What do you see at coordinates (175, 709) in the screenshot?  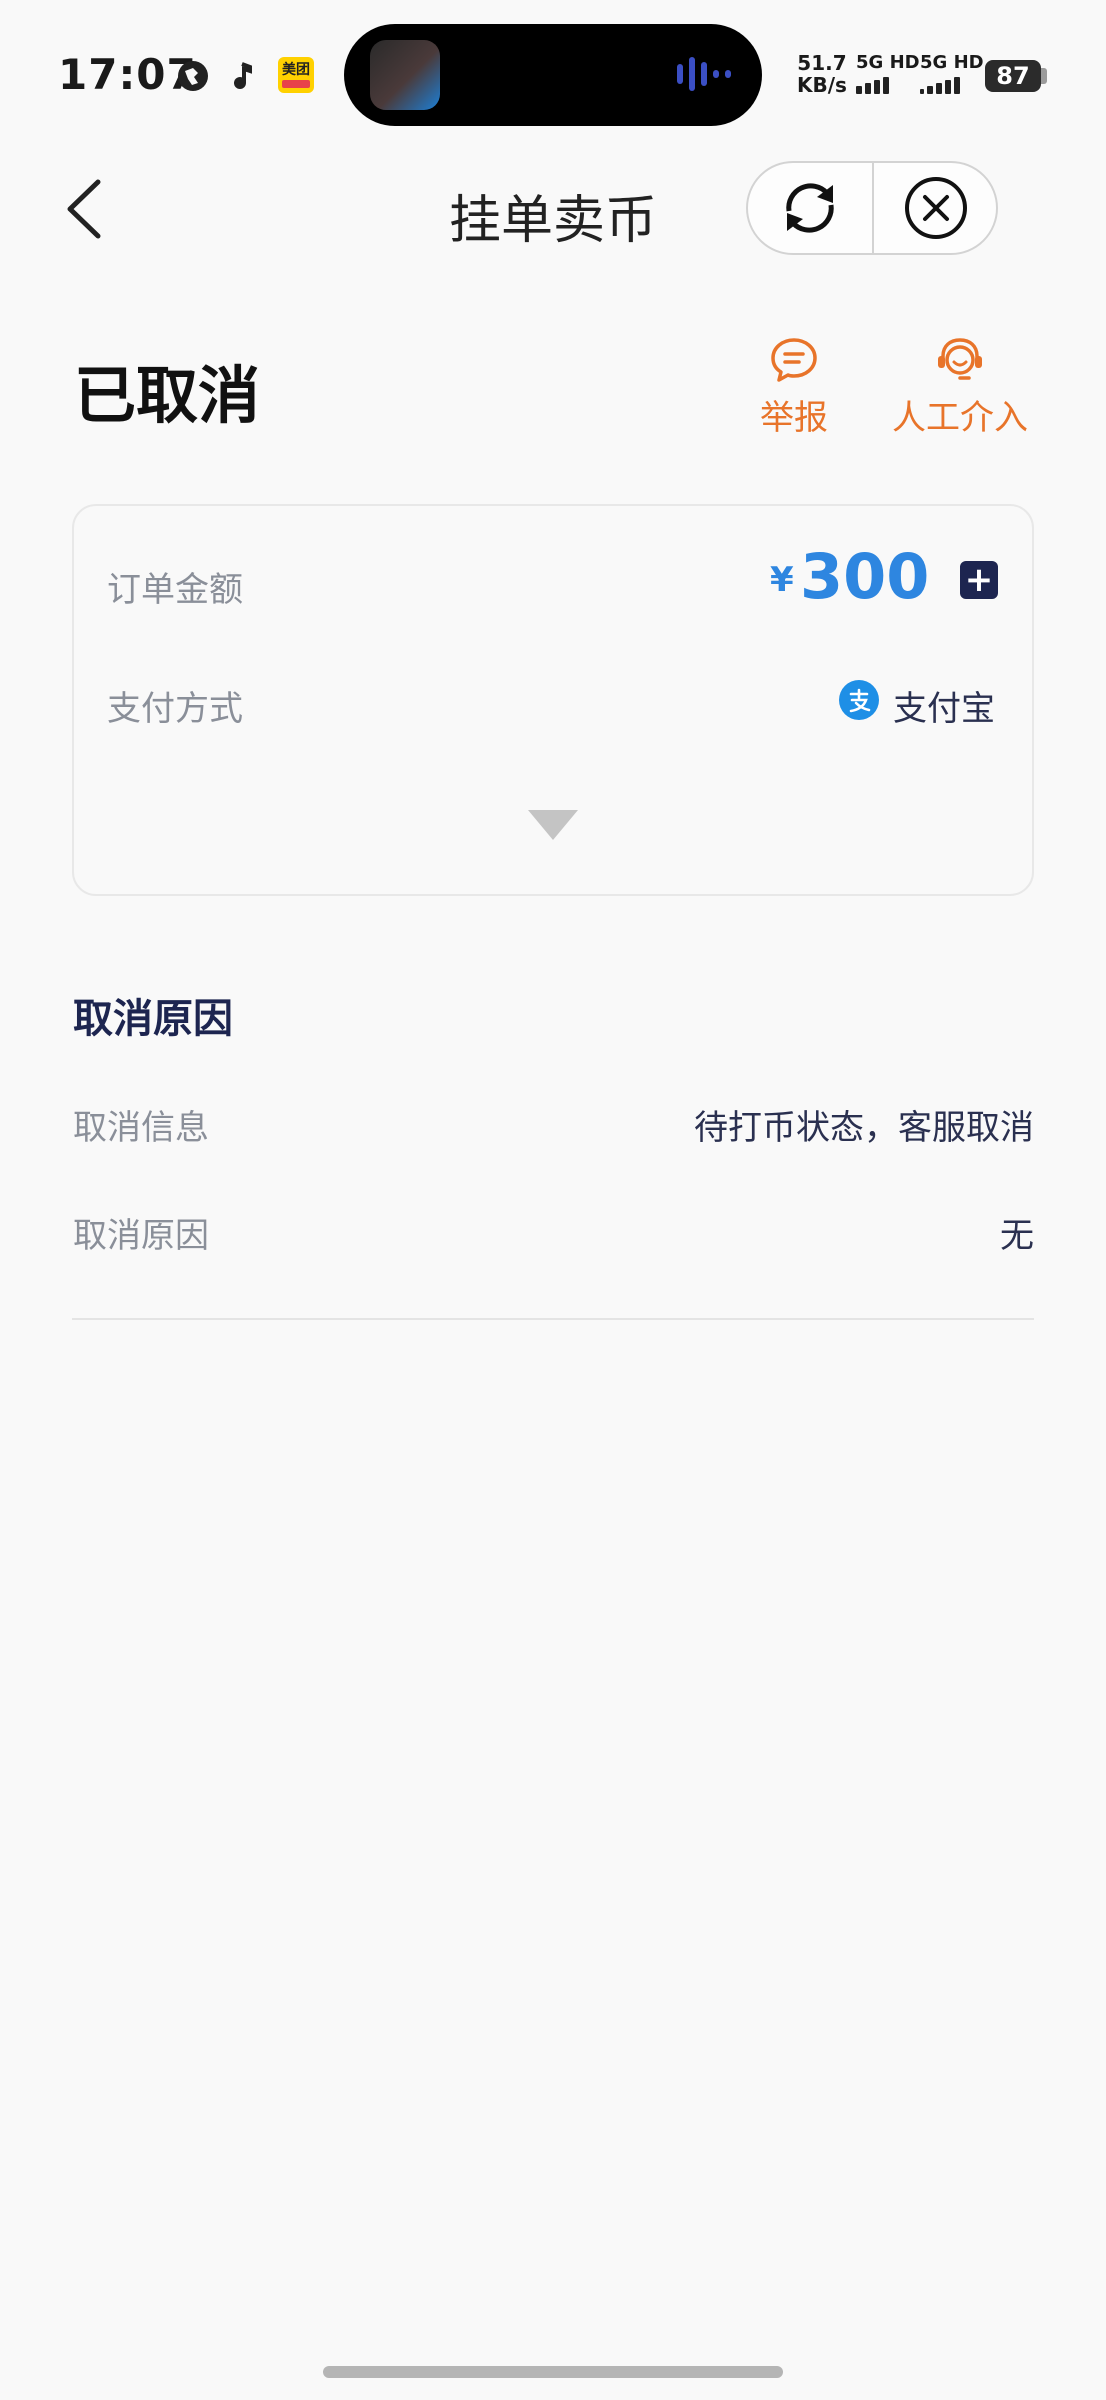 I see `payment-label: 支付方式` at bounding box center [175, 709].